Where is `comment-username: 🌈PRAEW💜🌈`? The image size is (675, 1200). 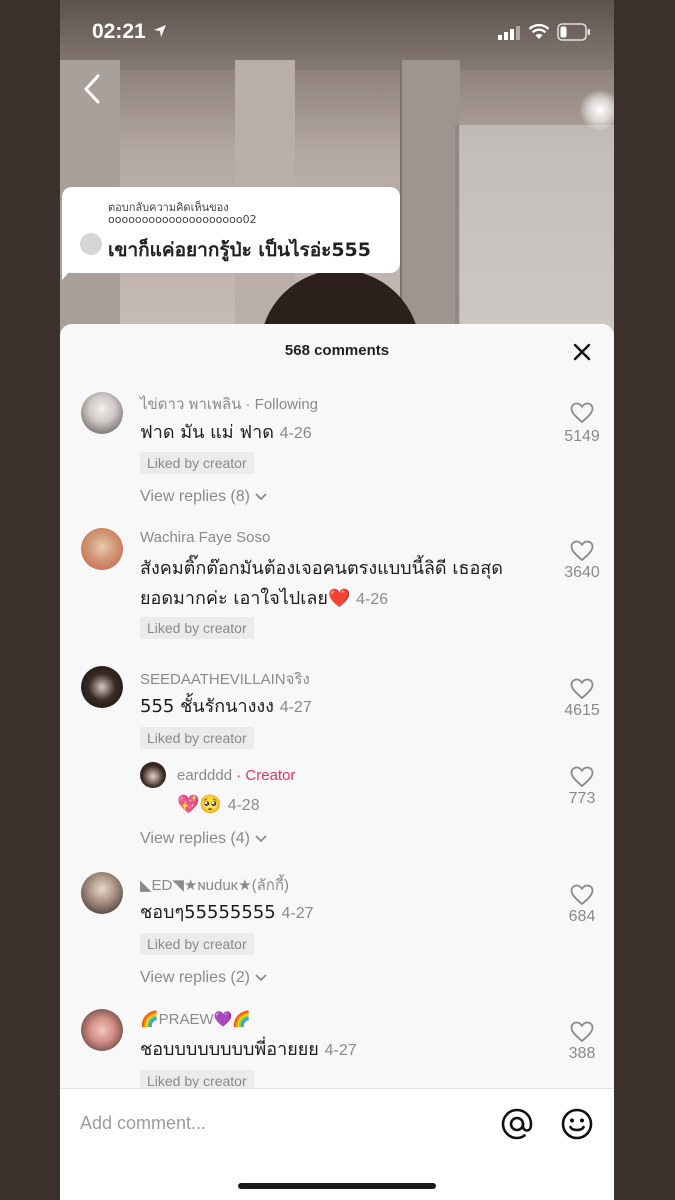
comment-username: 🌈PRAEW💜🌈 is located at coordinates (195, 1019).